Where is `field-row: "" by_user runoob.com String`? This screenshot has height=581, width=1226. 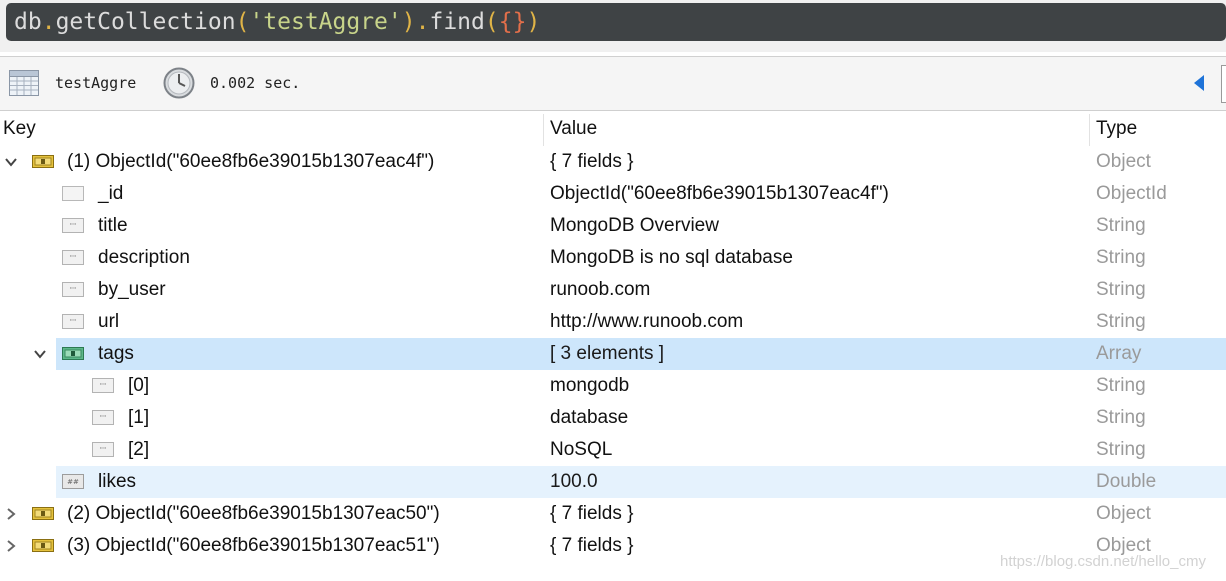
field-row: "" by_user runoob.com String is located at coordinates (613, 290).